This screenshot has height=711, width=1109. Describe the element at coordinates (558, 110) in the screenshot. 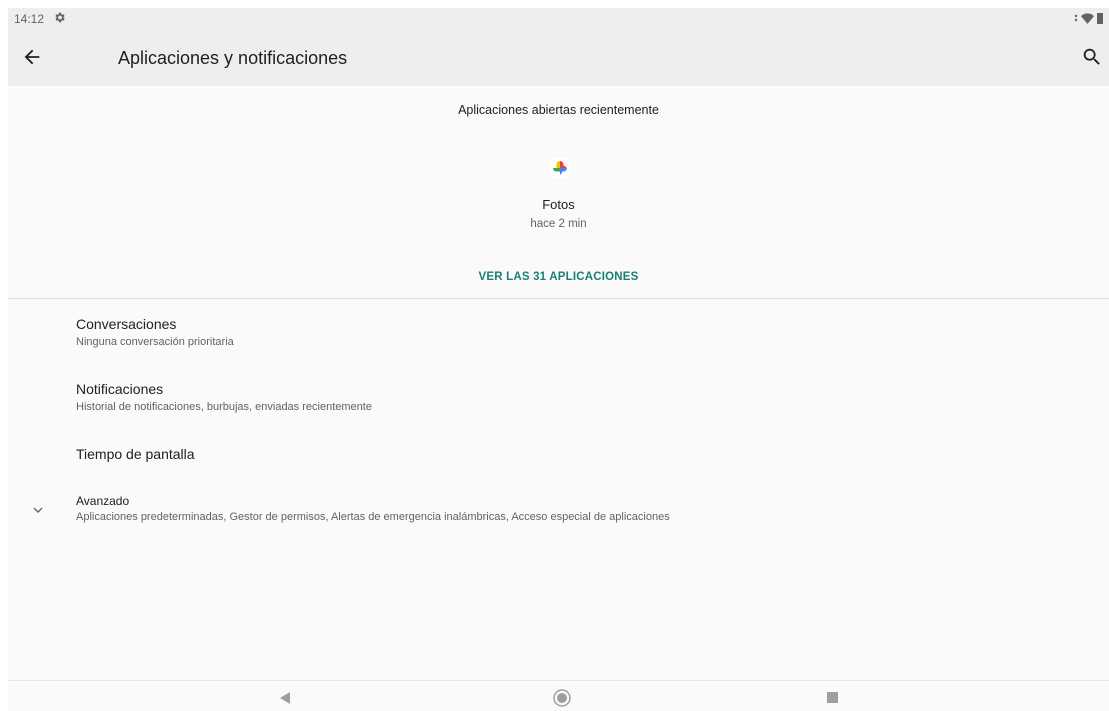

I see `recent-apps-header: Aplicaciones abiertas recientemente` at that location.